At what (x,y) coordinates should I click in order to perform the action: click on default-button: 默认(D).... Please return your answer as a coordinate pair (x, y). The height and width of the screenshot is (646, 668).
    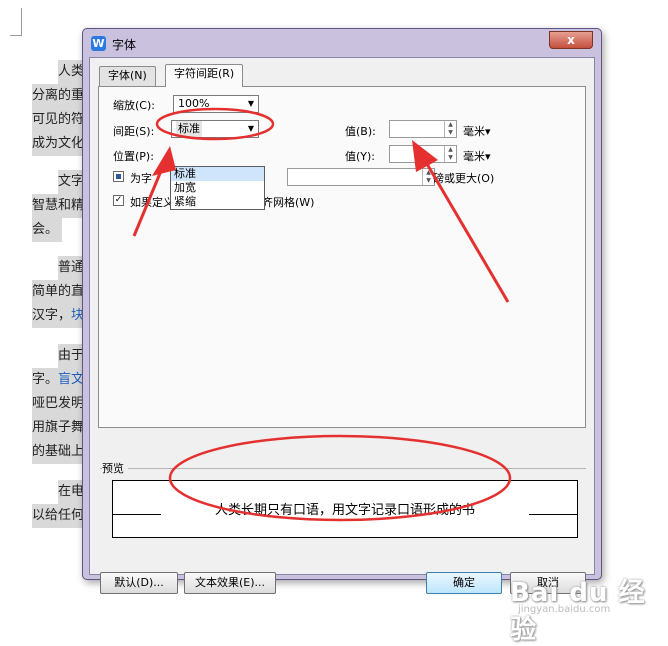
    Looking at the image, I should click on (139, 583).